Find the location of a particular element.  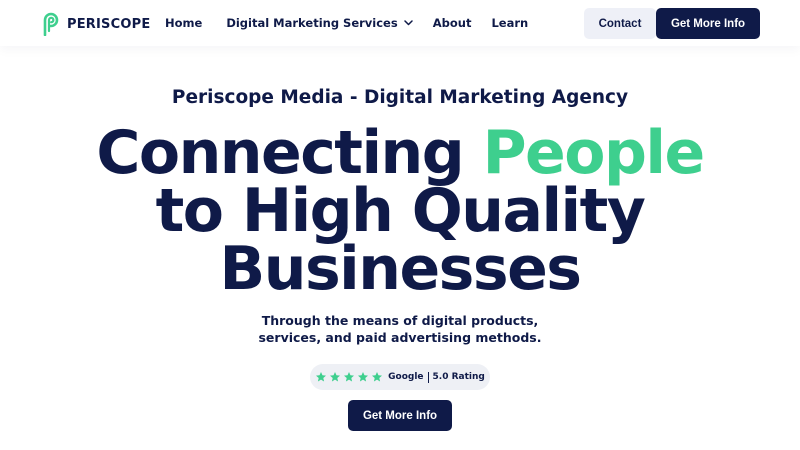

rating-stars is located at coordinates (349, 377).